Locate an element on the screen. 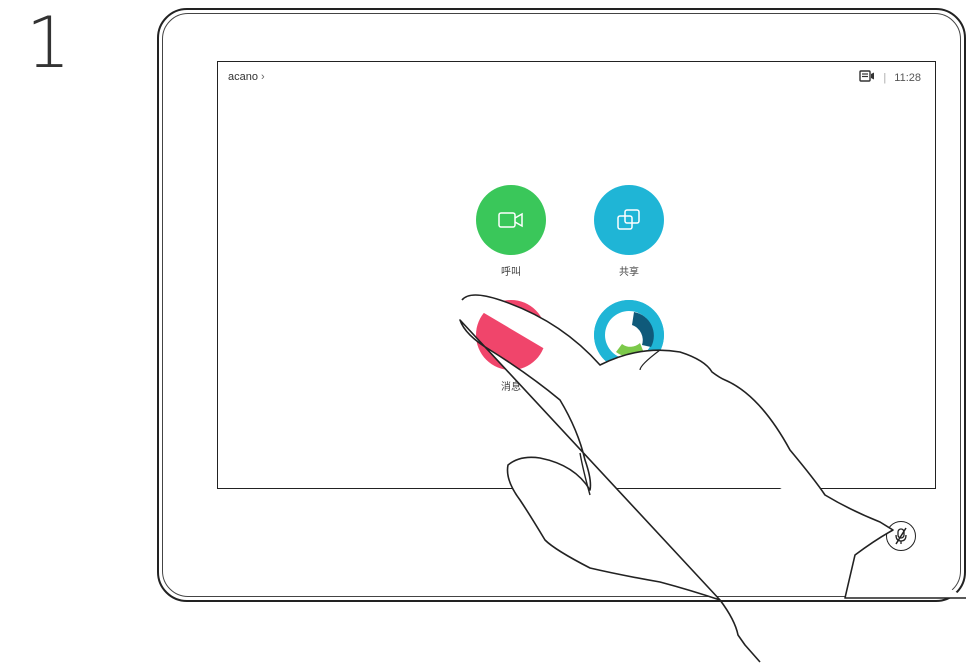  chevron-right-icon: › is located at coordinates (262, 77).